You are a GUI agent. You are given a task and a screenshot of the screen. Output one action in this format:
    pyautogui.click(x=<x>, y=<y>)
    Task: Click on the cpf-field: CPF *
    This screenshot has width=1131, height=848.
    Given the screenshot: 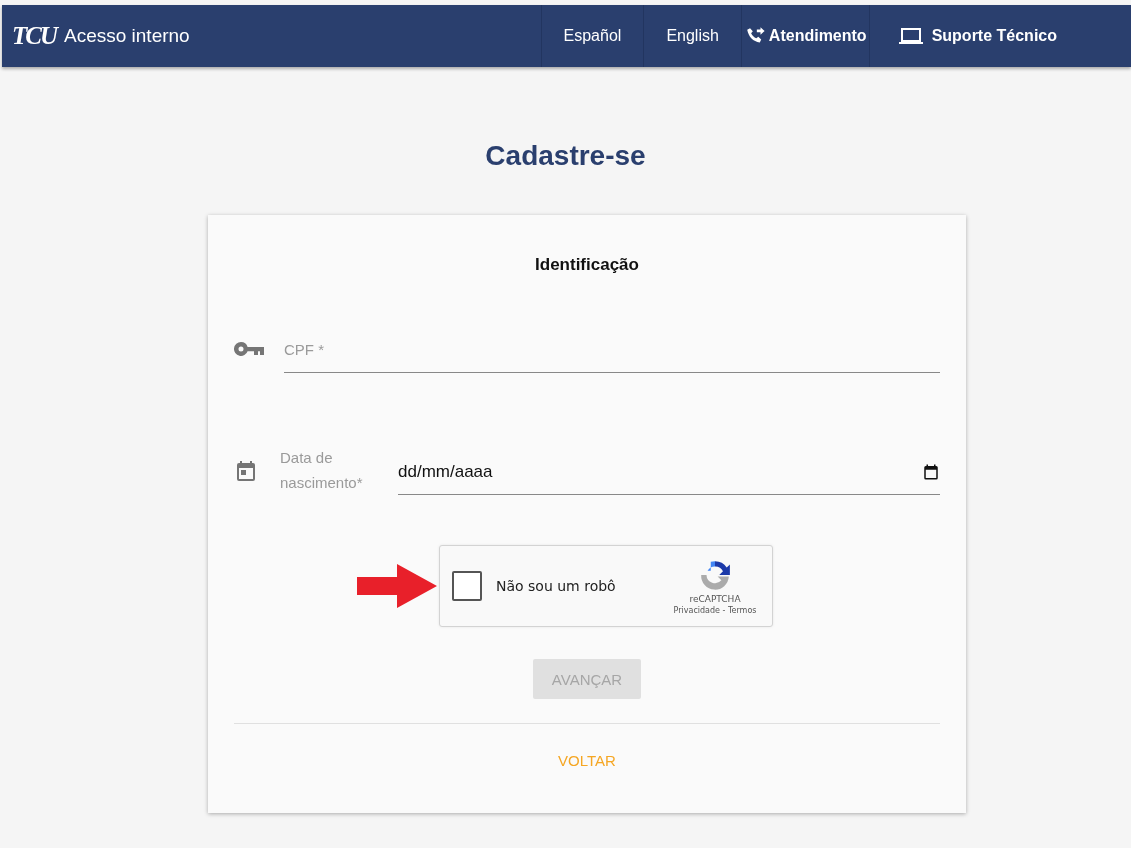 What is the action you would take?
    pyautogui.click(x=612, y=353)
    